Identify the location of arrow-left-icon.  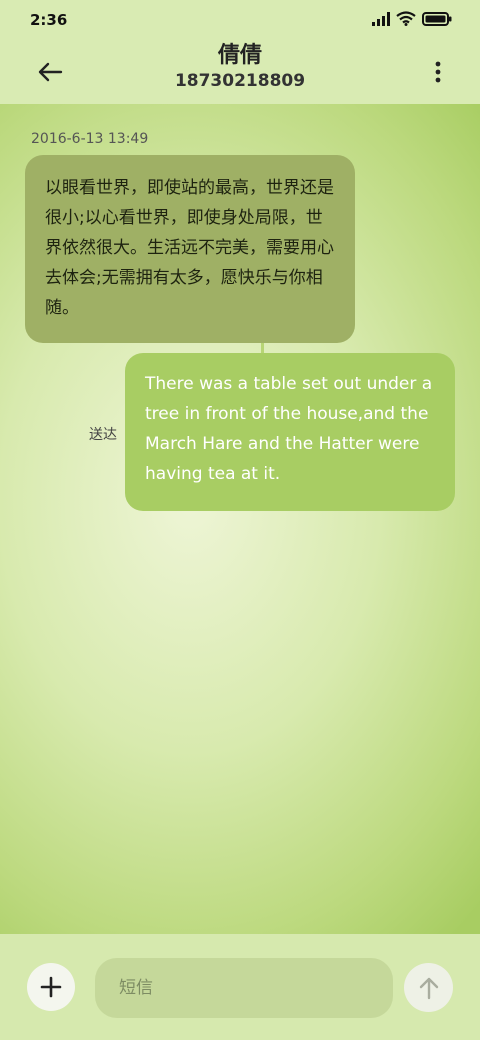
(50, 72).